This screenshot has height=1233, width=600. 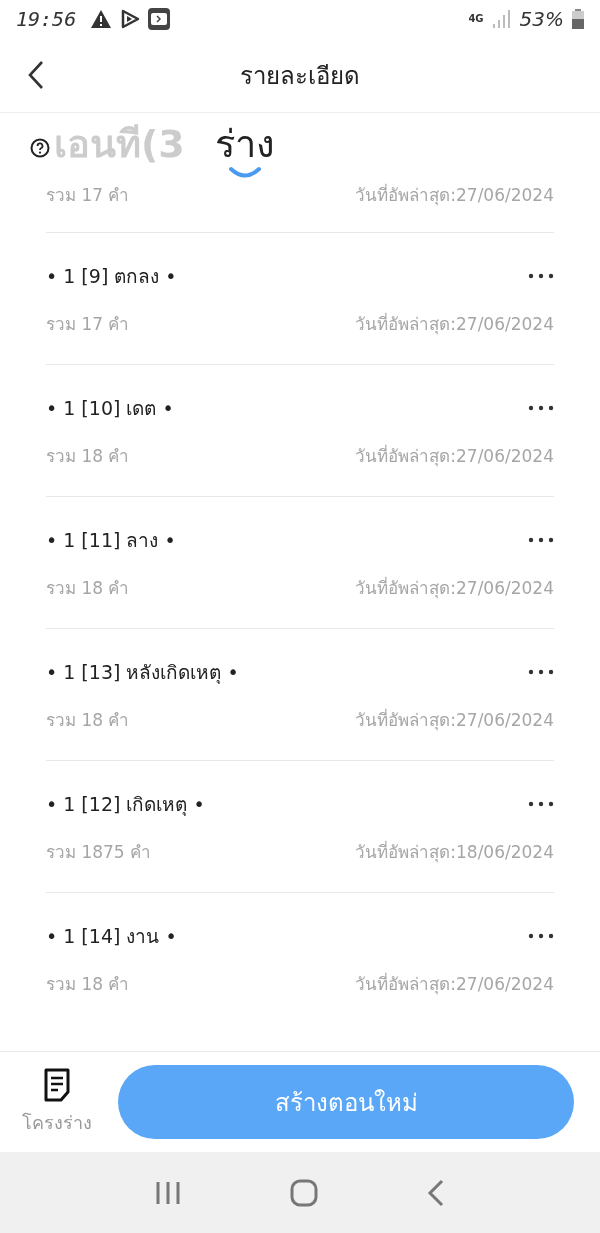 What do you see at coordinates (36, 75) in the screenshot?
I see `back-icon` at bounding box center [36, 75].